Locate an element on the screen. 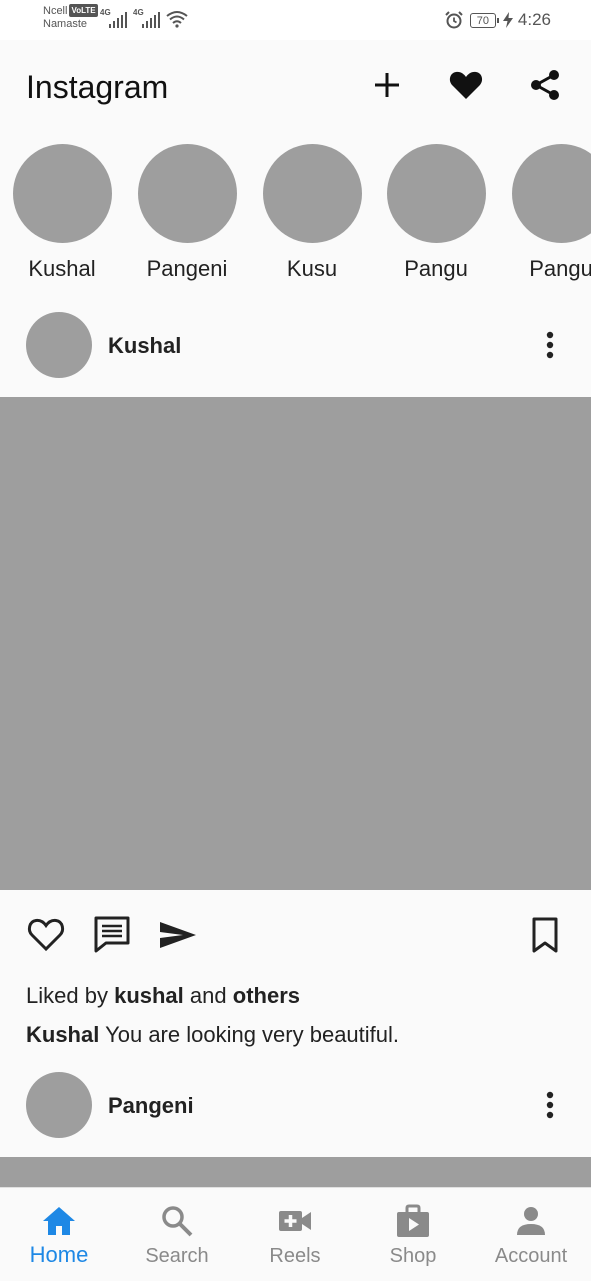  clock: 4:26 is located at coordinates (534, 20).